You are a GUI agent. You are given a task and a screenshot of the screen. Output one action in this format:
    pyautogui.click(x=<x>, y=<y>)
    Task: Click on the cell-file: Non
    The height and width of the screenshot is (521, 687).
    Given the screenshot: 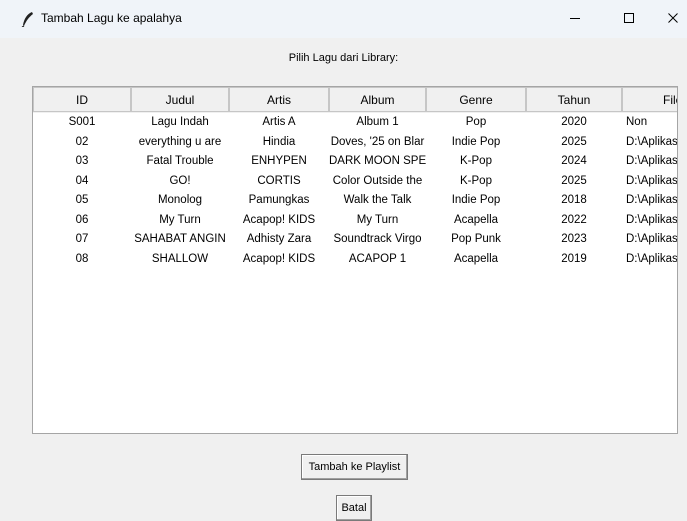 What is the action you would take?
    pyautogui.click(x=637, y=122)
    